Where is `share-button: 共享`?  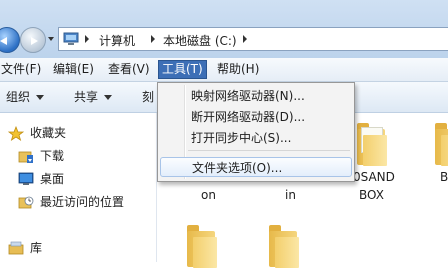
share-button: 共享 is located at coordinates (93, 97).